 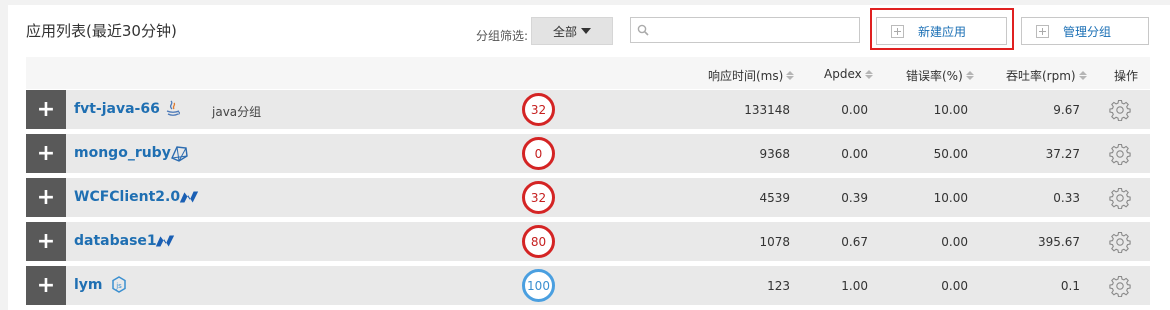 I want to click on search-box, so click(x=745, y=30).